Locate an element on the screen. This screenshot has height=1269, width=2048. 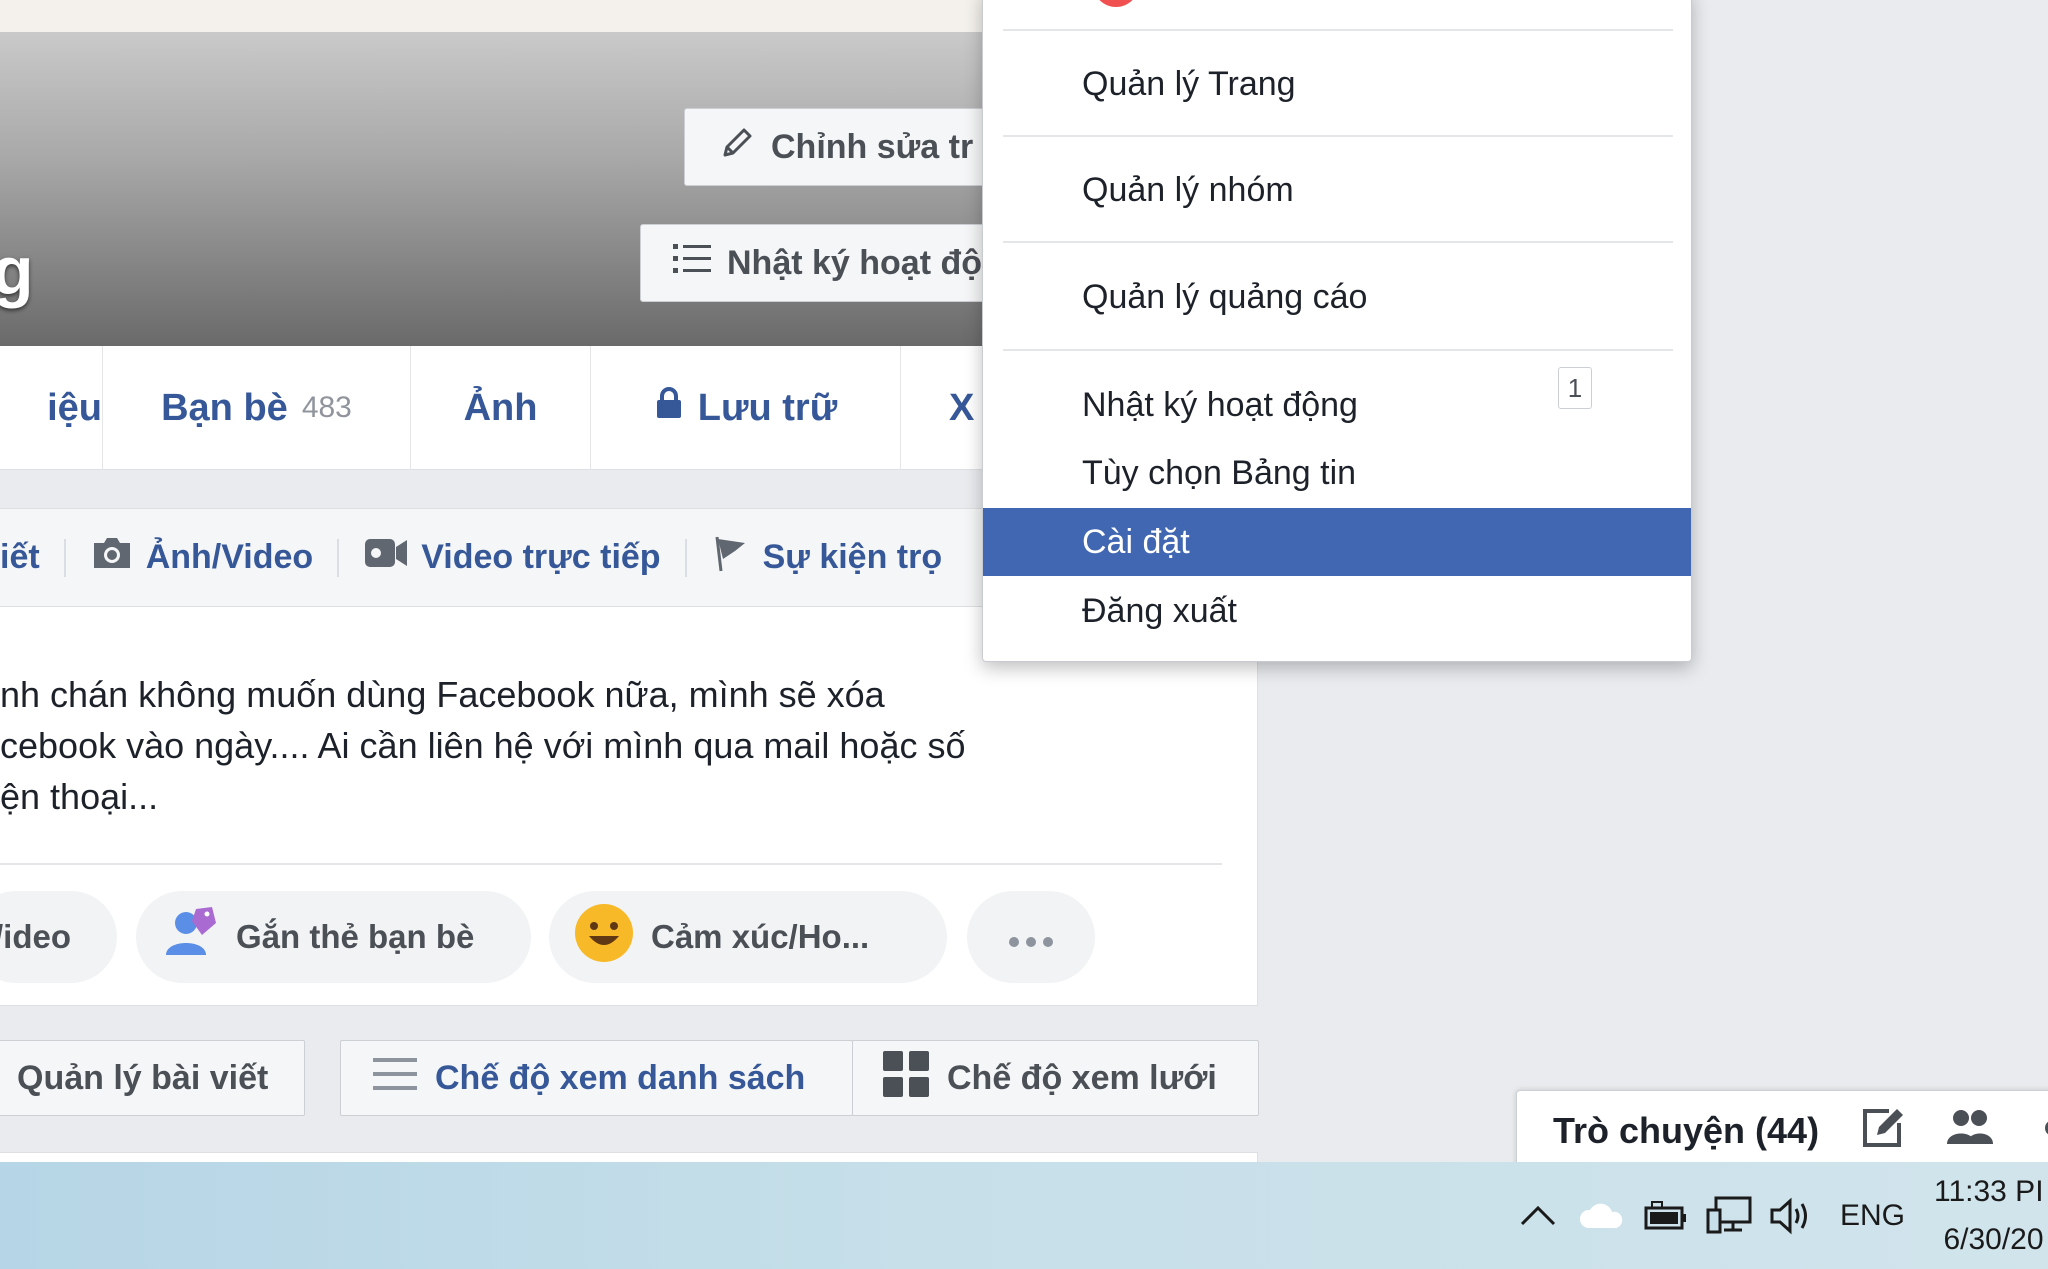
tag-friends-pill: Gắn thẻ bạn bè is located at coordinates (333, 937).